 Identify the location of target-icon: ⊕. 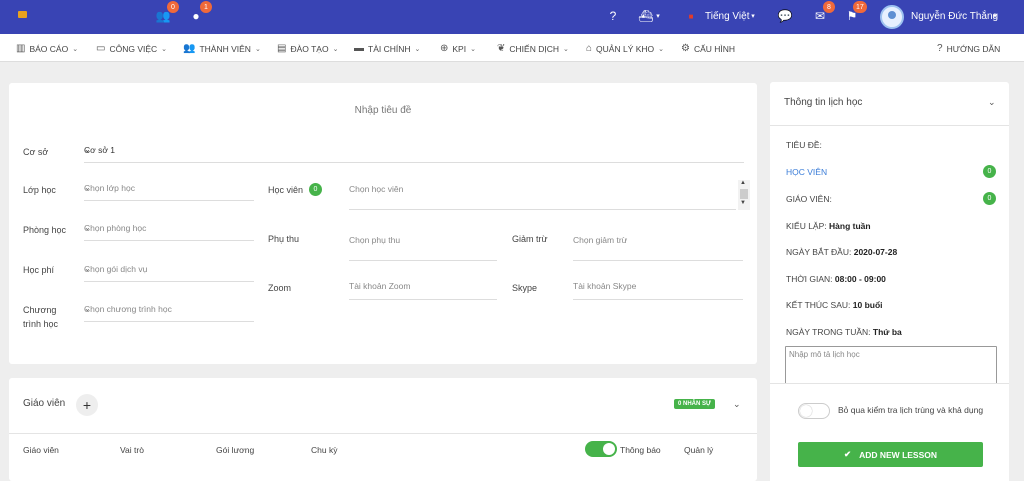
(444, 48).